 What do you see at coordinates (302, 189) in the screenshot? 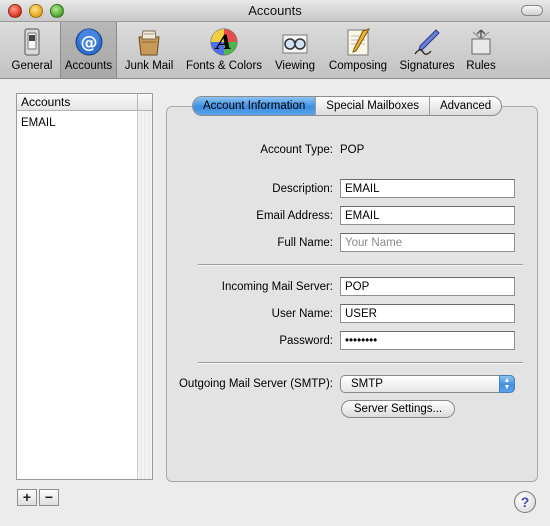
I see `description-label: Description:` at bounding box center [302, 189].